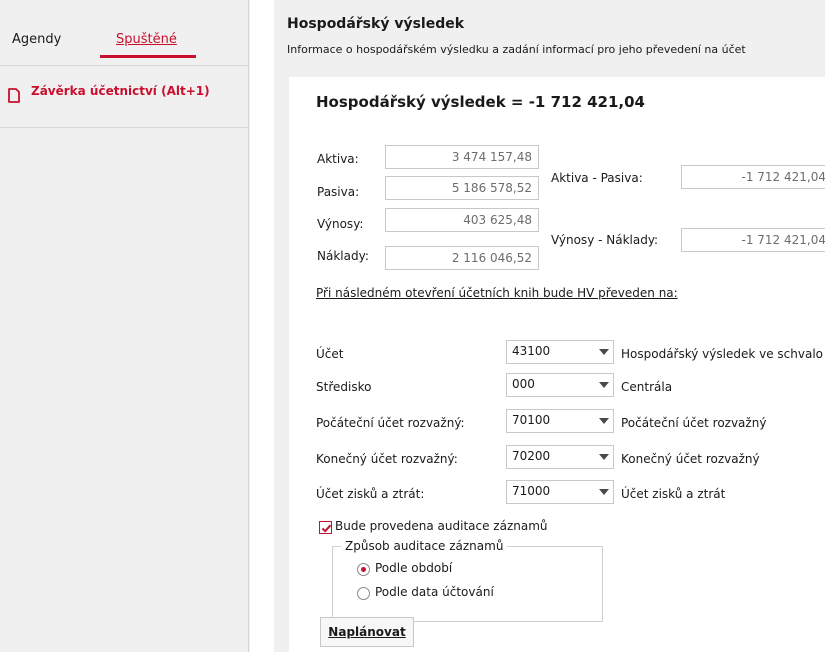  Describe the element at coordinates (338, 159) in the screenshot. I see `aktiva-label: Aktiva:` at that location.